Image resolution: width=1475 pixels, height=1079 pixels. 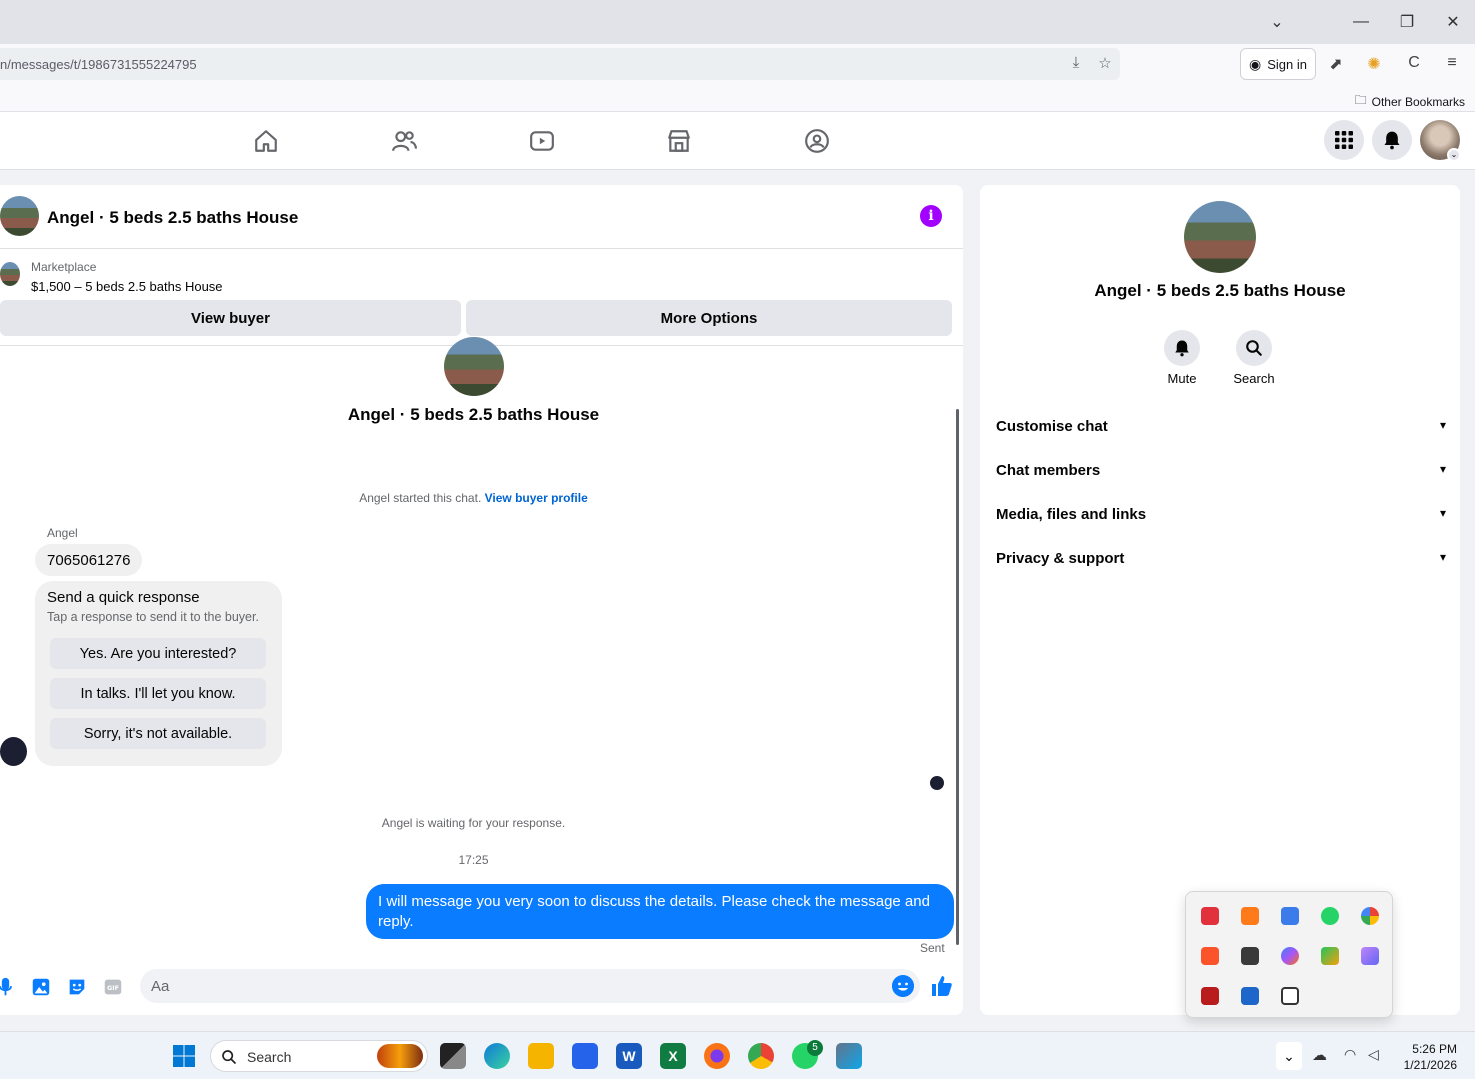 I want to click on notifications-button, so click(x=1392, y=140).